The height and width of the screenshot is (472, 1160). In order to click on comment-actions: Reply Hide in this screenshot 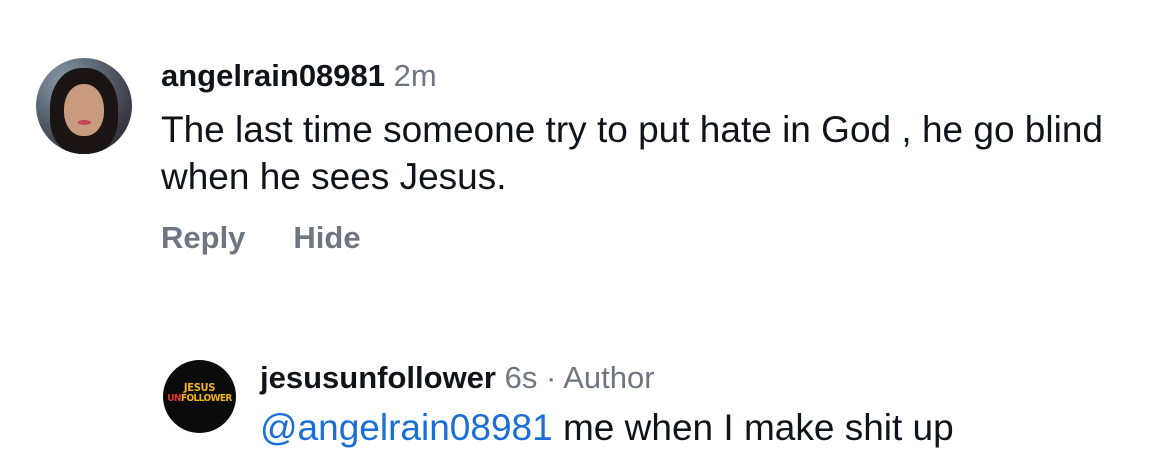, I will do `click(641, 238)`.